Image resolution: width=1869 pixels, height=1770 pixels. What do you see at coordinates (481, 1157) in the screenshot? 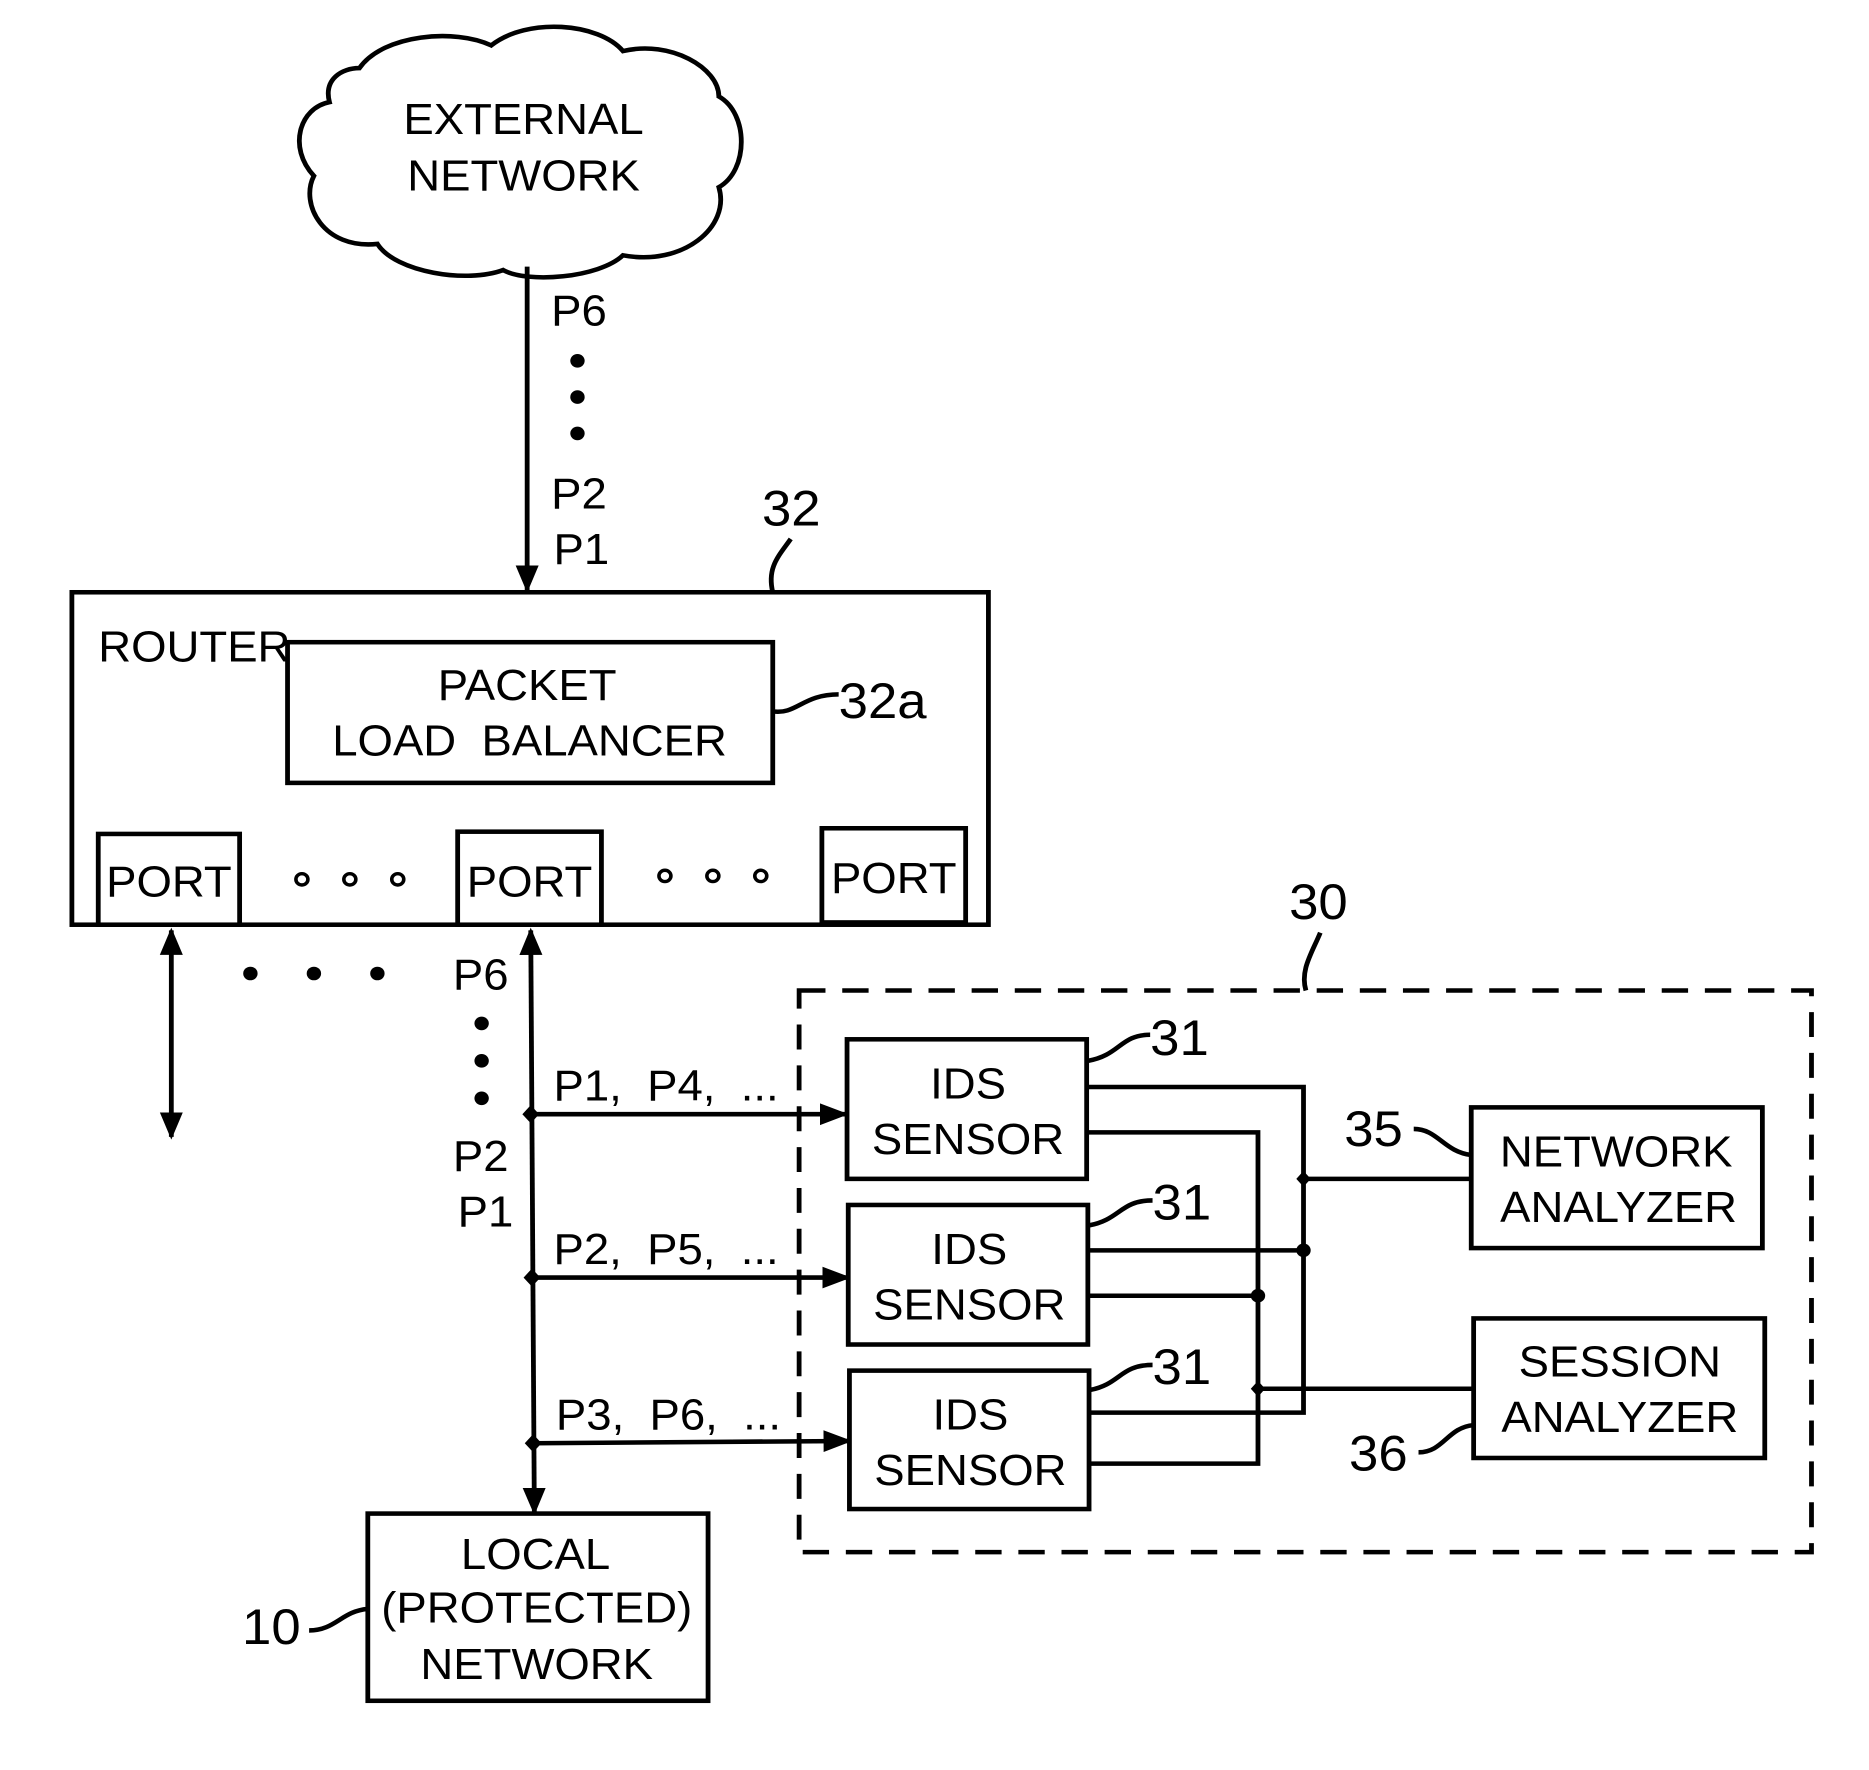
I see `outbound-packet-p2: P2` at bounding box center [481, 1157].